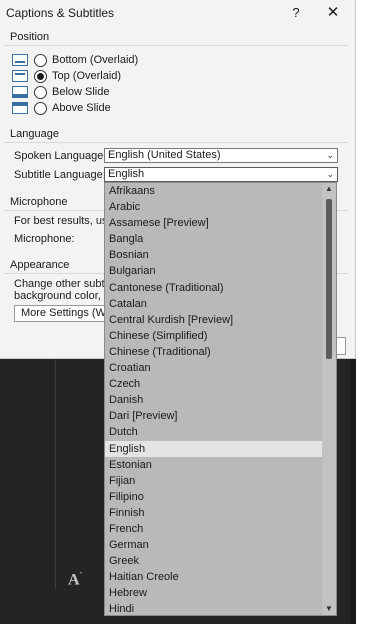 This screenshot has height=631, width=365. What do you see at coordinates (214, 448) in the screenshot?
I see `language-option: English` at bounding box center [214, 448].